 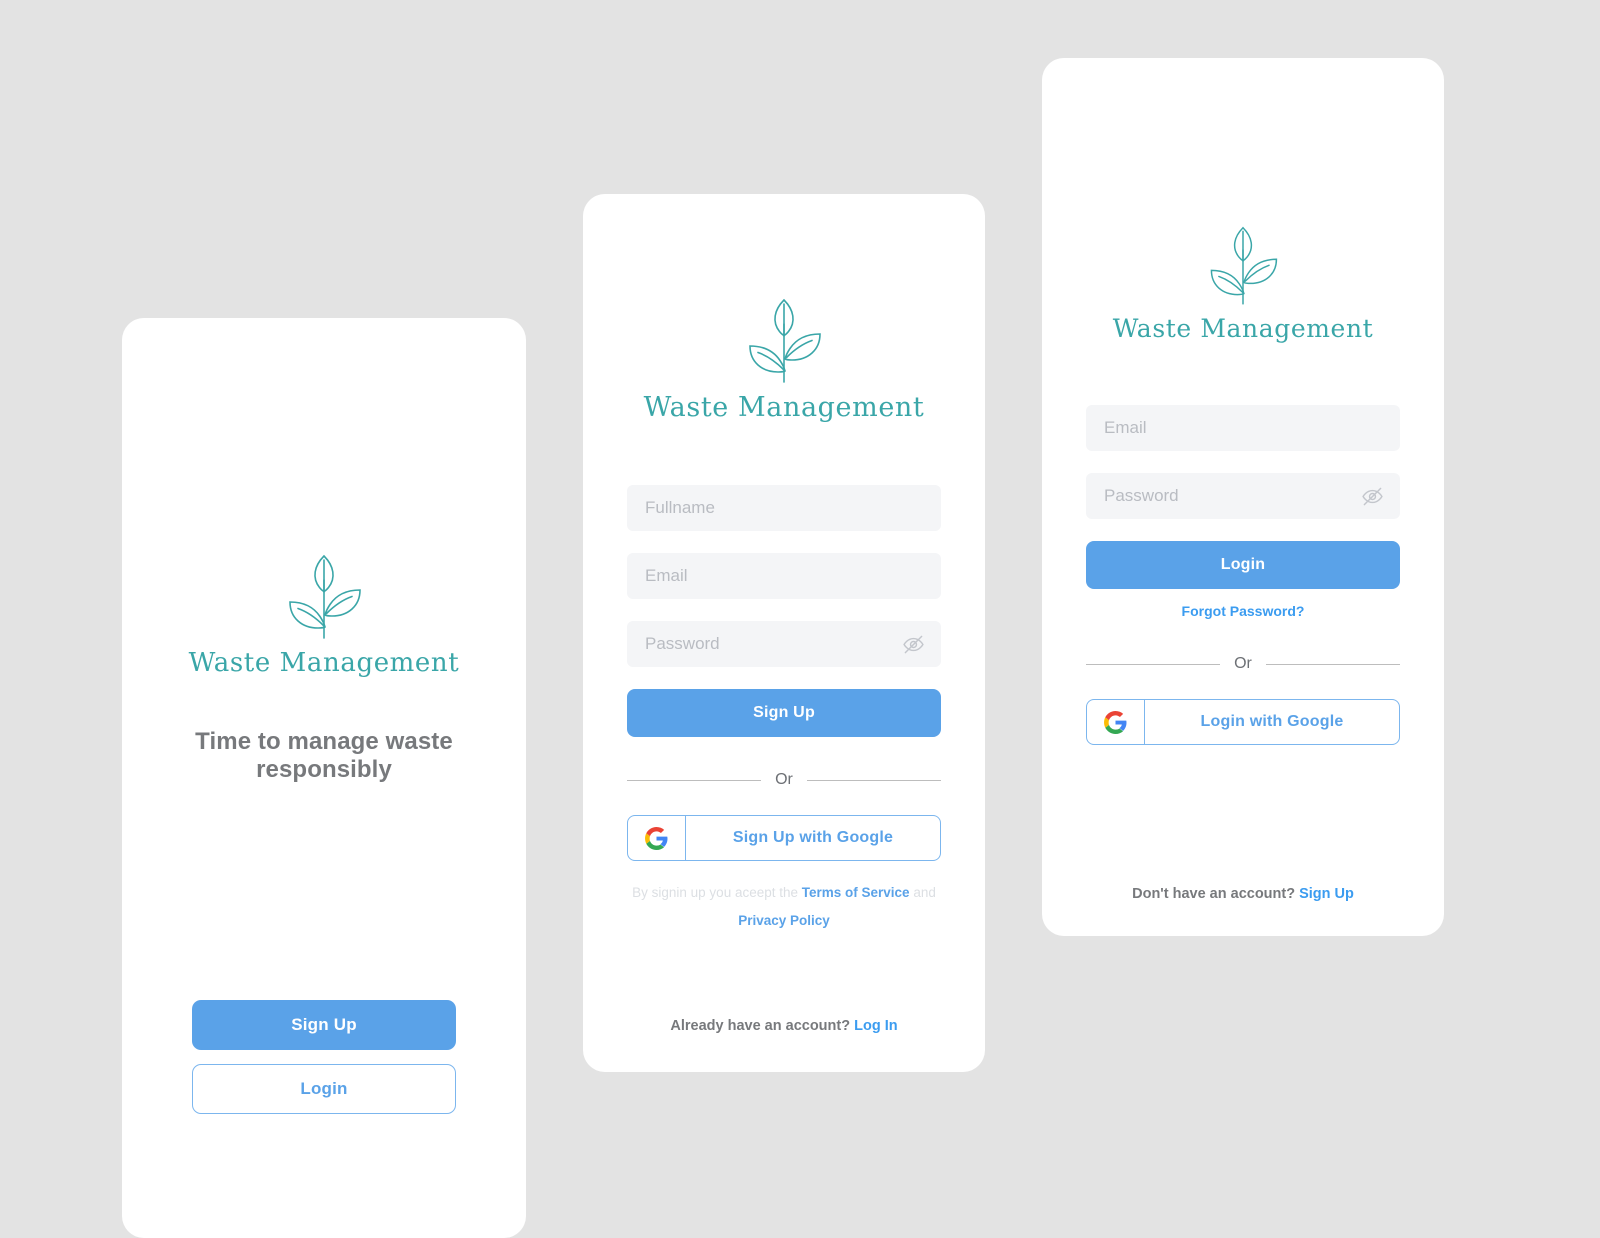 What do you see at coordinates (813, 837) in the screenshot?
I see `signup-with-google-label: Sign Up with Google` at bounding box center [813, 837].